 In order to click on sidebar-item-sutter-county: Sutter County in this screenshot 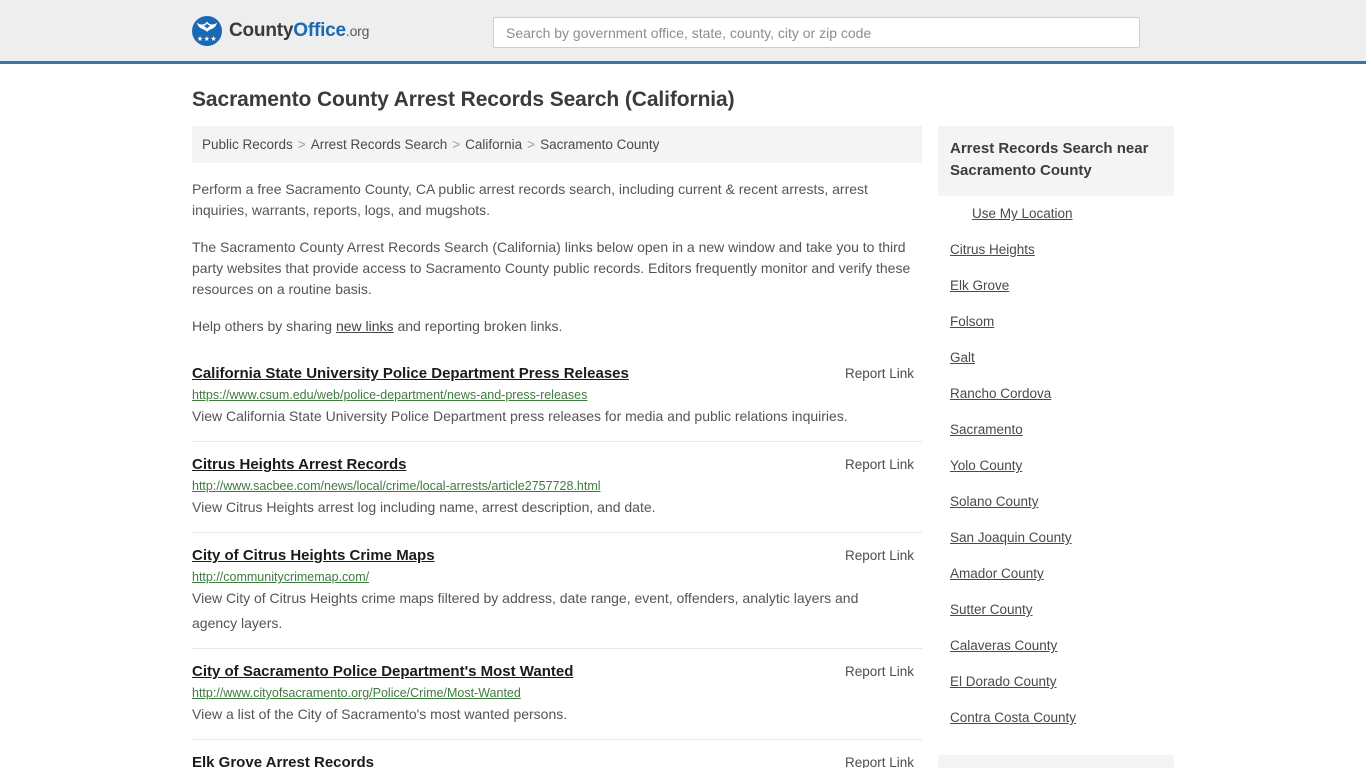, I will do `click(1056, 610)`.